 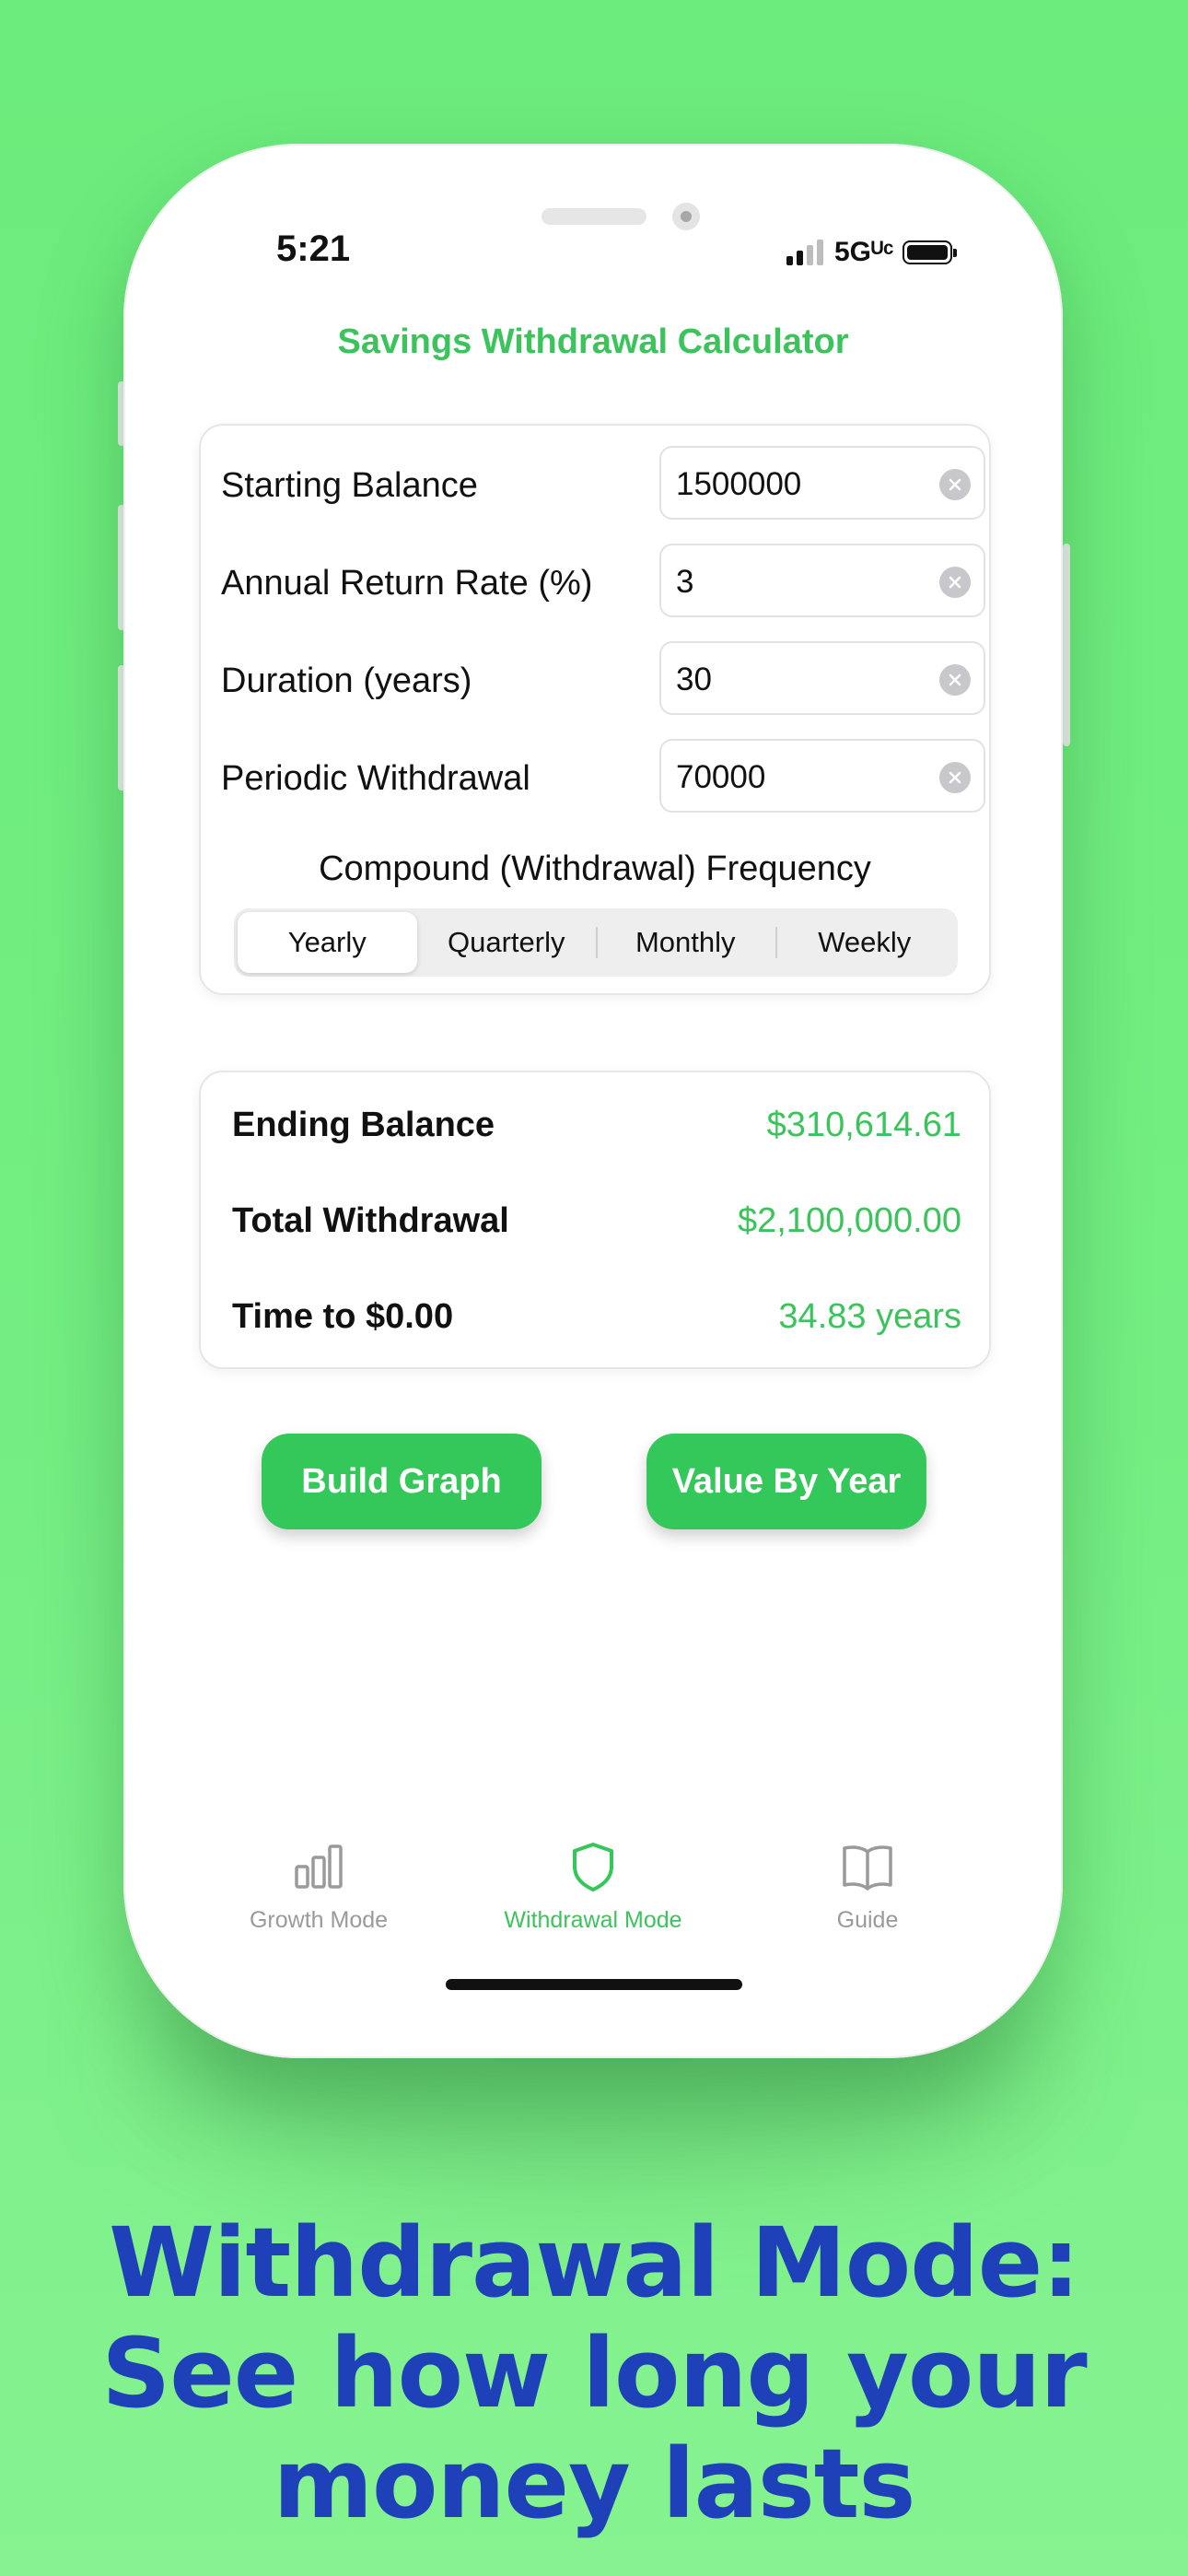 What do you see at coordinates (327, 942) in the screenshot?
I see `segment-yearly: Yearly` at bounding box center [327, 942].